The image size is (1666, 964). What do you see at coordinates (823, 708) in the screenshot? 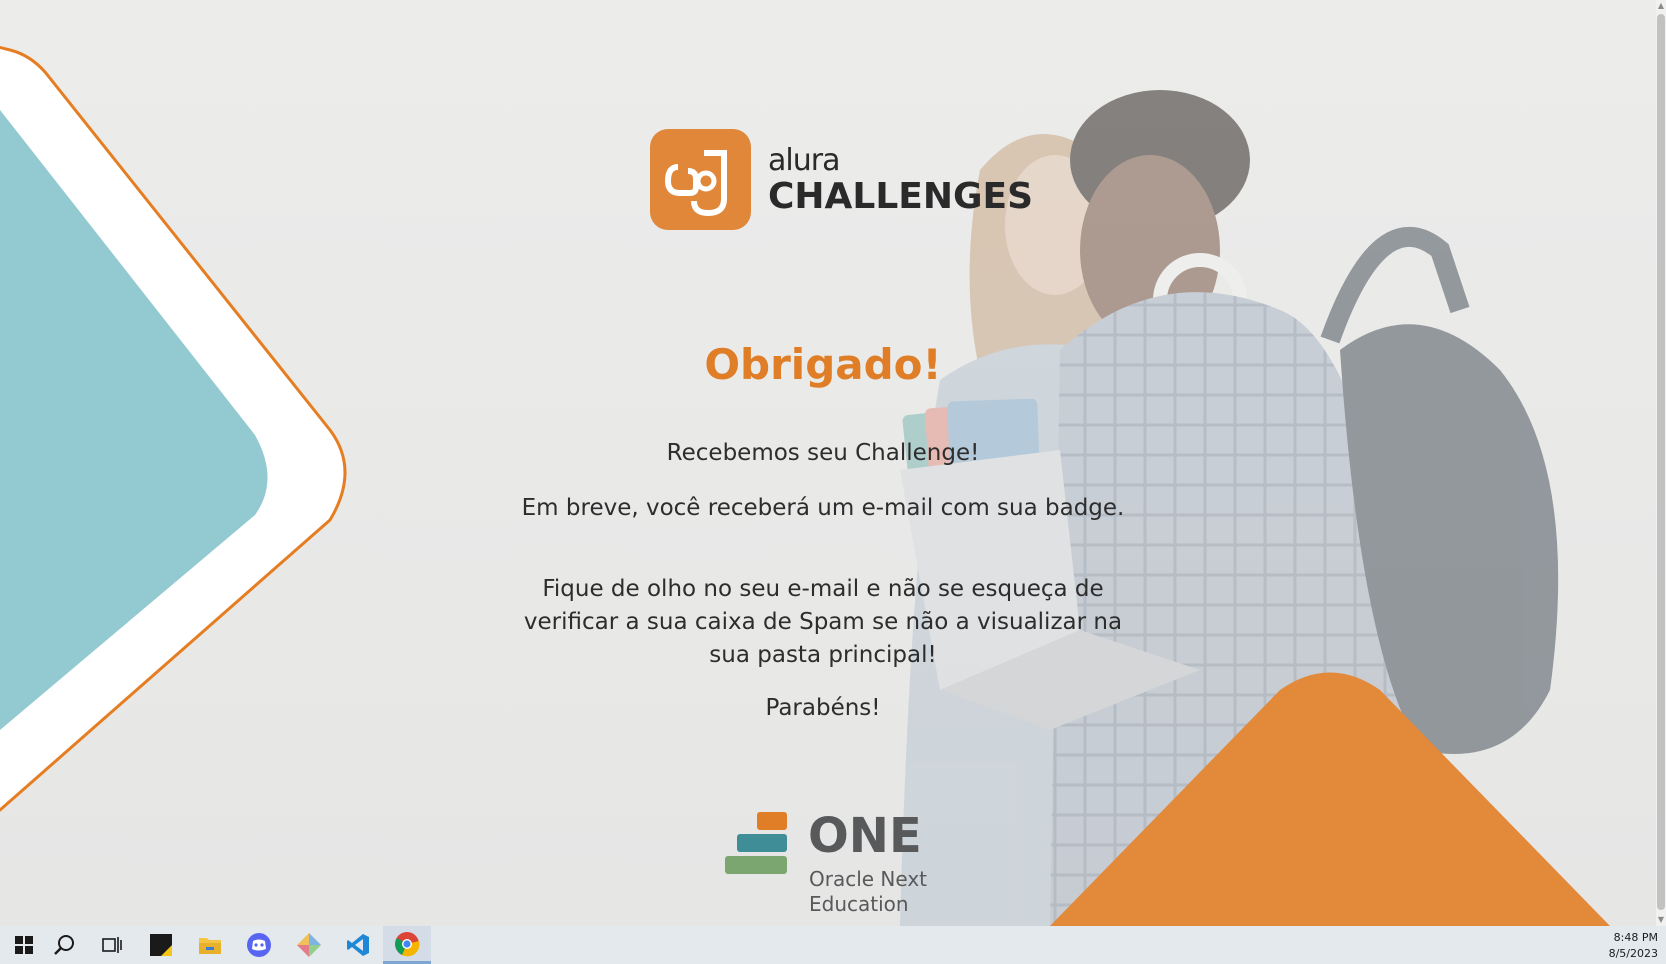
I see `message-line-4: Parabéns!` at bounding box center [823, 708].